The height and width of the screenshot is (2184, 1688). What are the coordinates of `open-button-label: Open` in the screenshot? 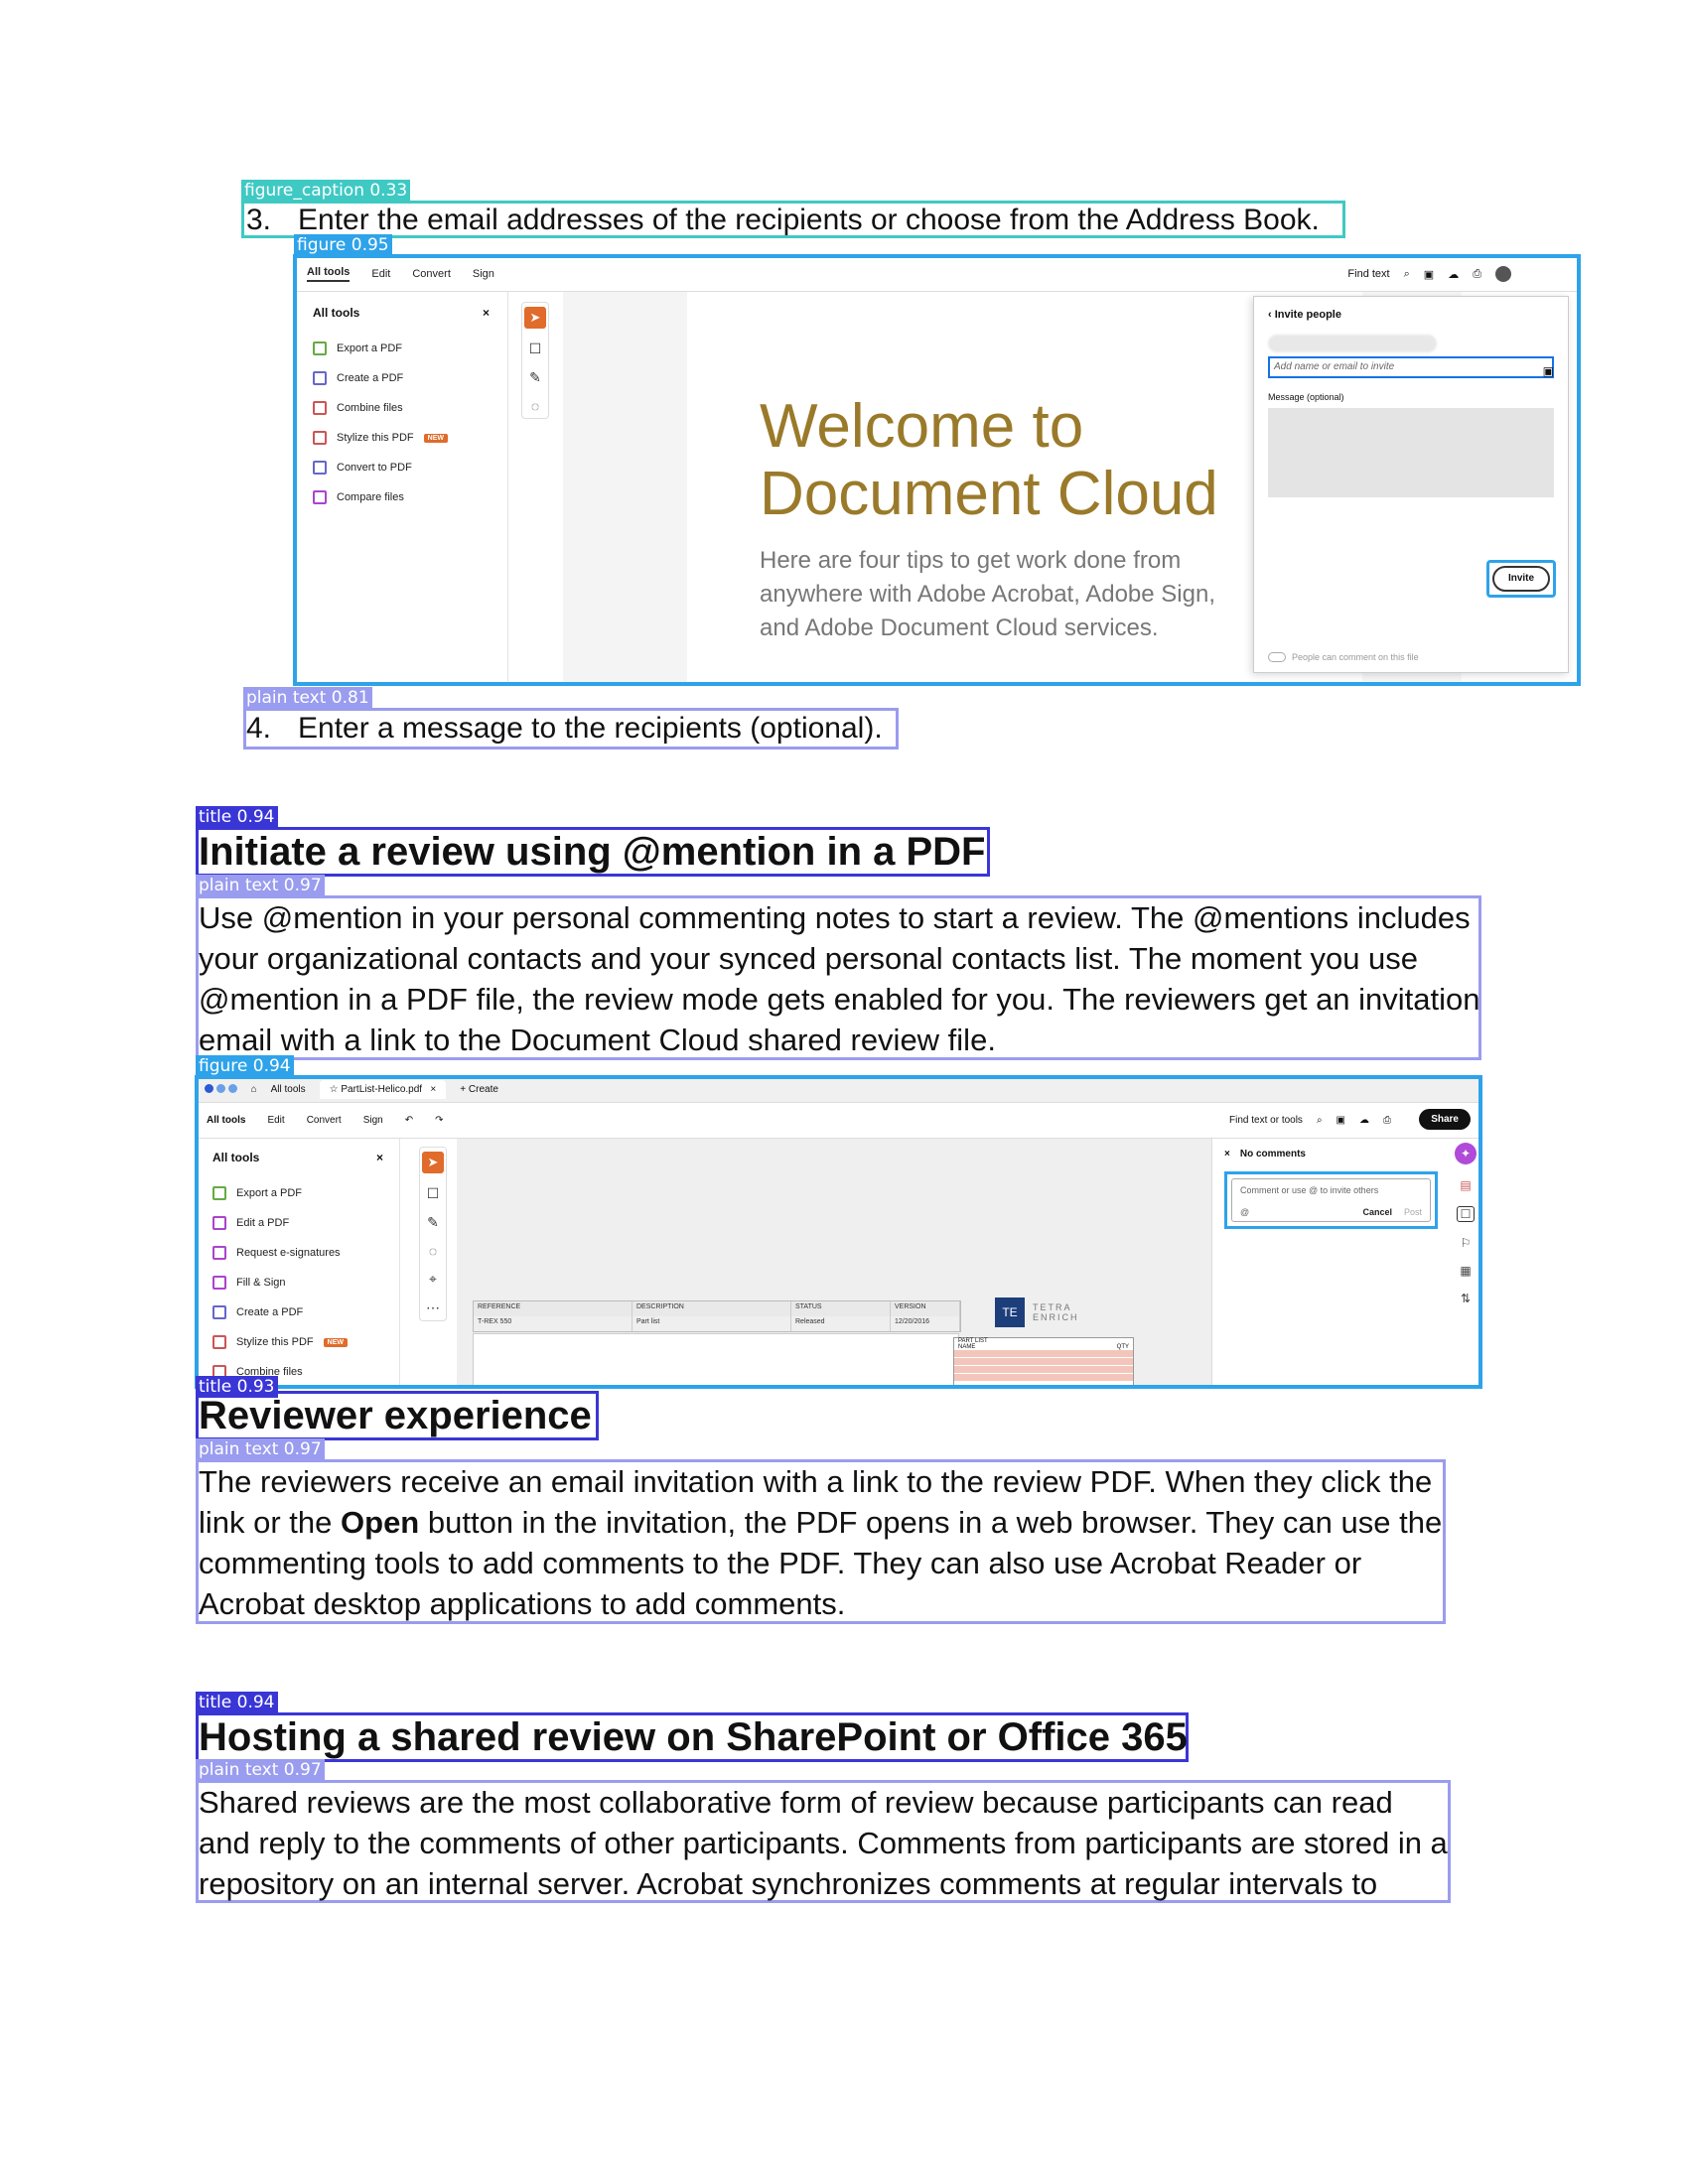 It's located at (380, 1522).